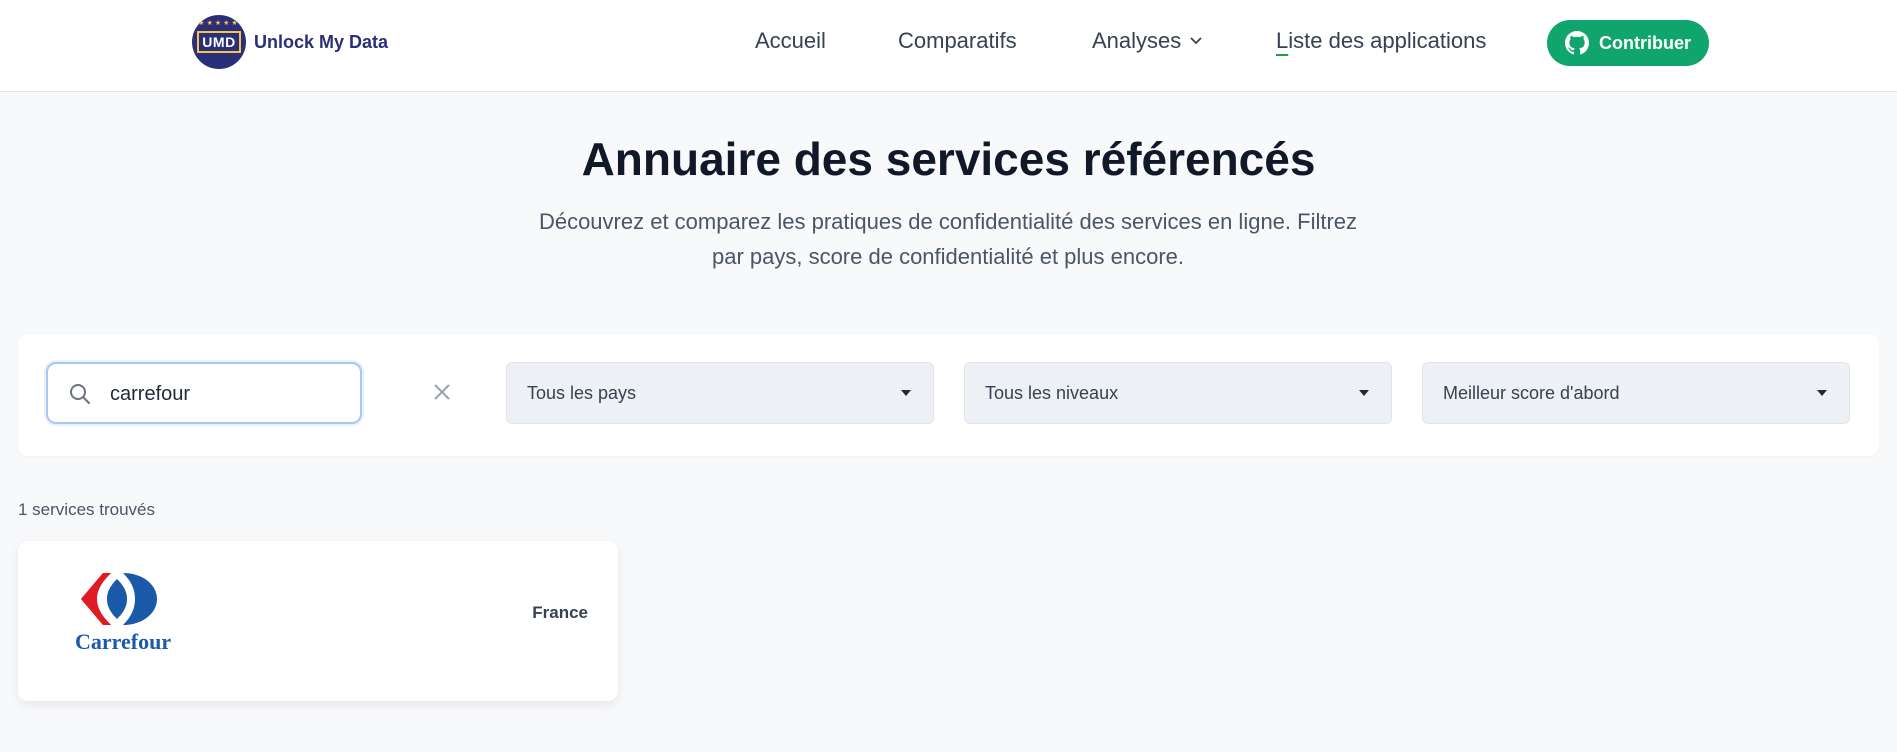 This screenshot has height=752, width=1897. Describe the element at coordinates (123, 641) in the screenshot. I see `service-name: Carrefour` at that location.